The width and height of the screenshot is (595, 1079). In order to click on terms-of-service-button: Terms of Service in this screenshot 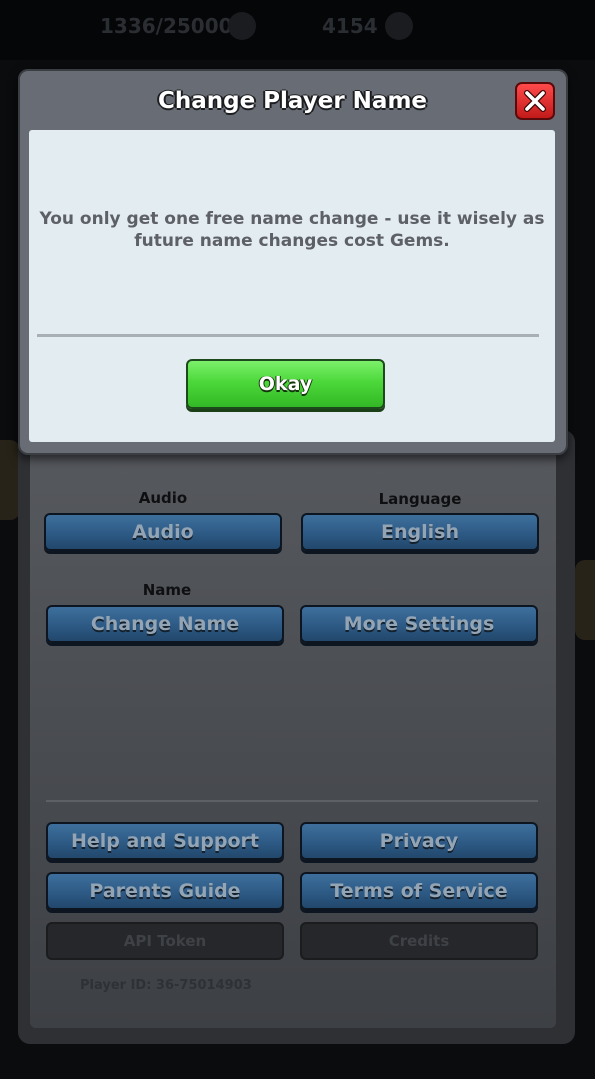, I will do `click(419, 891)`.